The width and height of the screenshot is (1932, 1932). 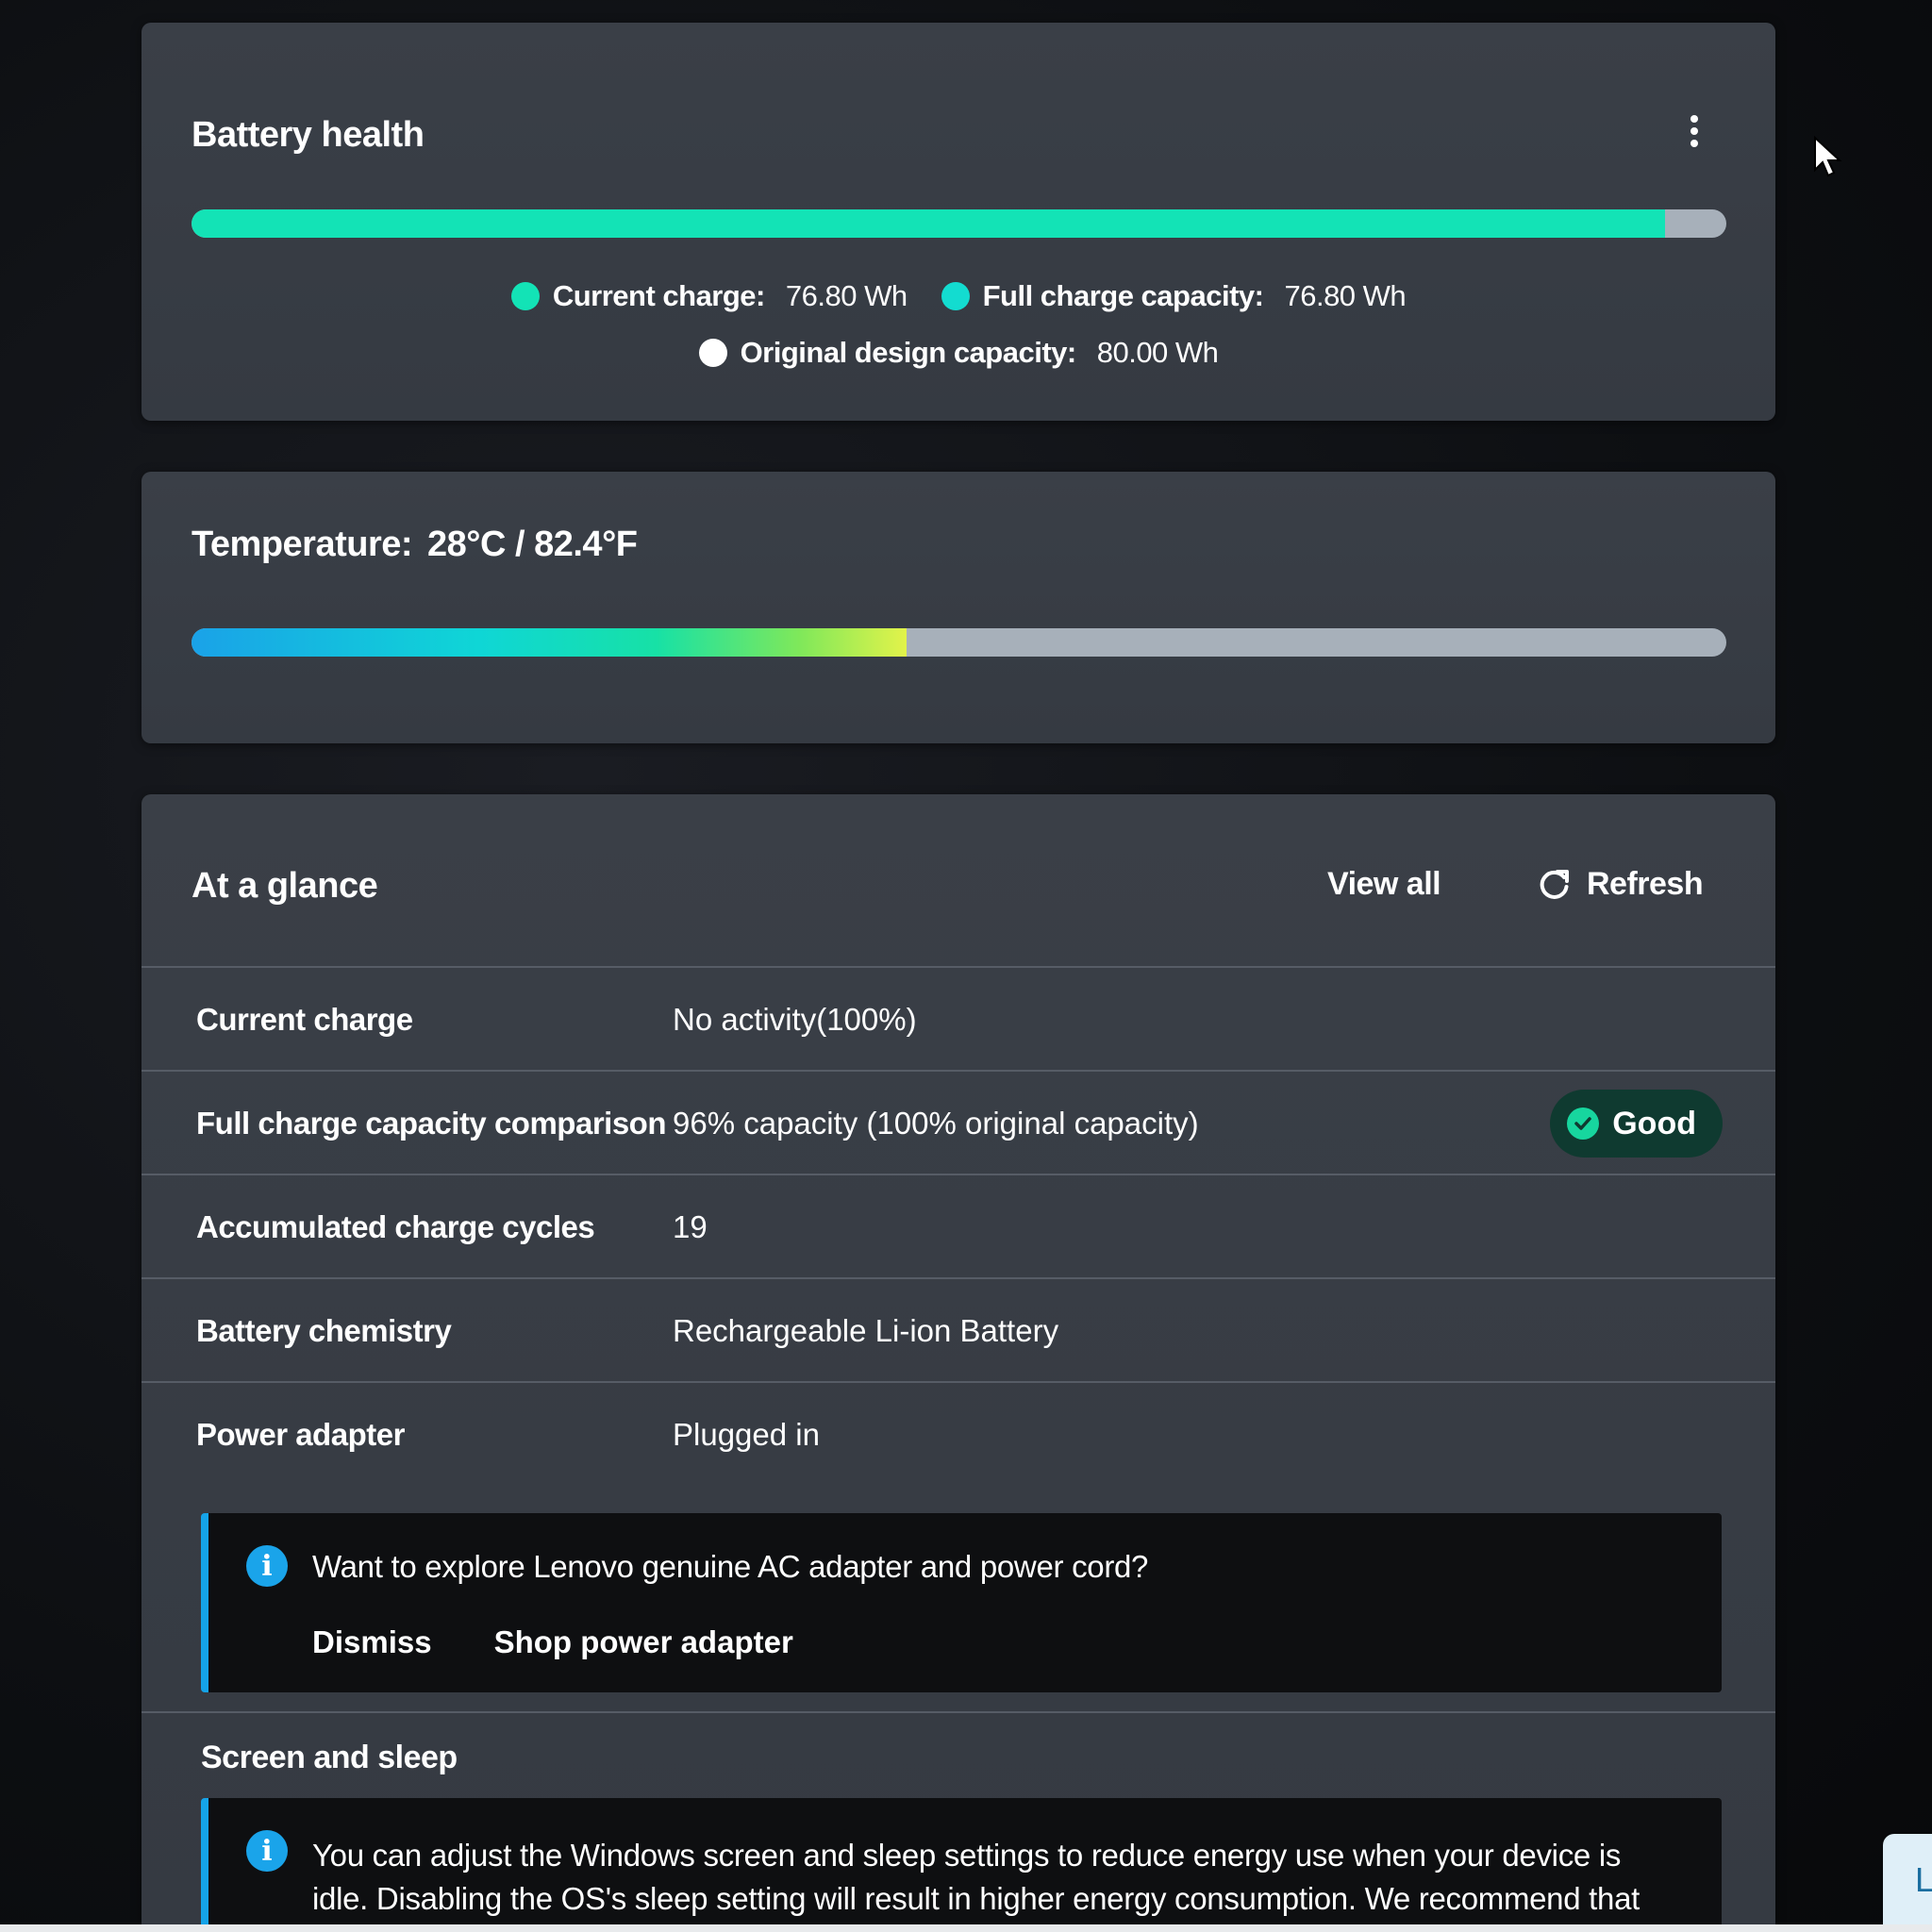 What do you see at coordinates (550, 643) in the screenshot?
I see `temperature-bar-fill` at bounding box center [550, 643].